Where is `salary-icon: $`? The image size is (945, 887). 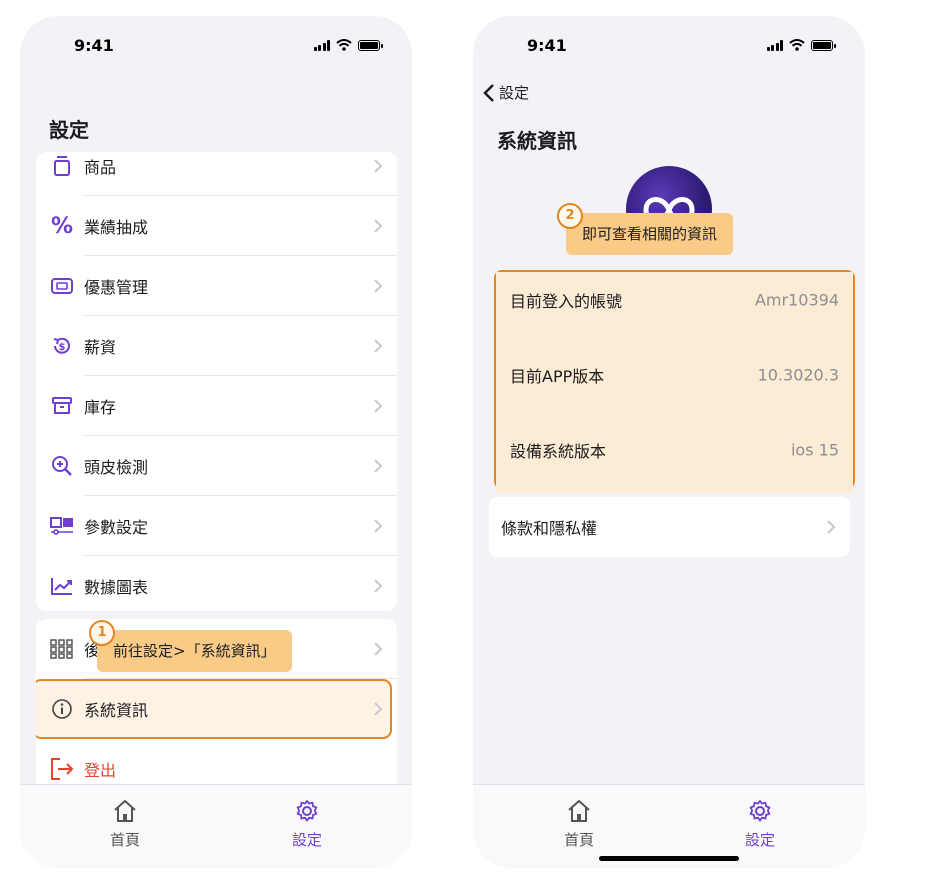 salary-icon: $ is located at coordinates (62, 346).